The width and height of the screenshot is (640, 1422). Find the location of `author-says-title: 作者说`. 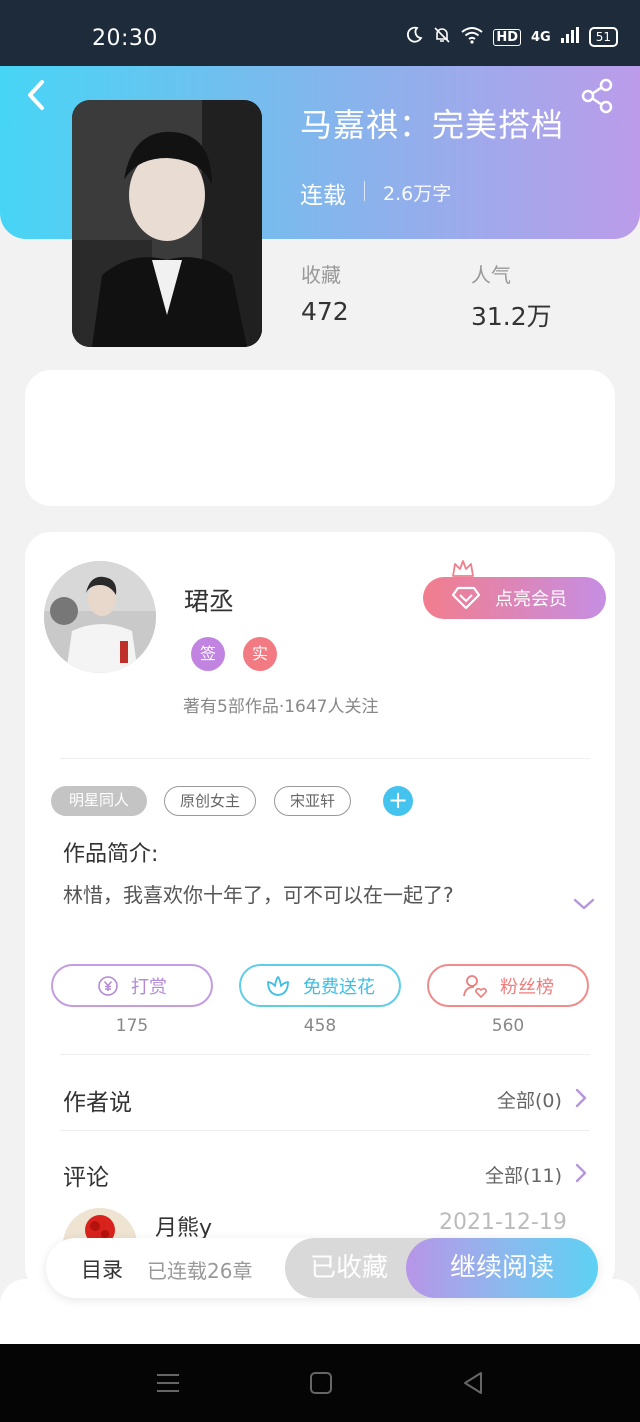

author-says-title: 作者说 is located at coordinates (97, 1103).